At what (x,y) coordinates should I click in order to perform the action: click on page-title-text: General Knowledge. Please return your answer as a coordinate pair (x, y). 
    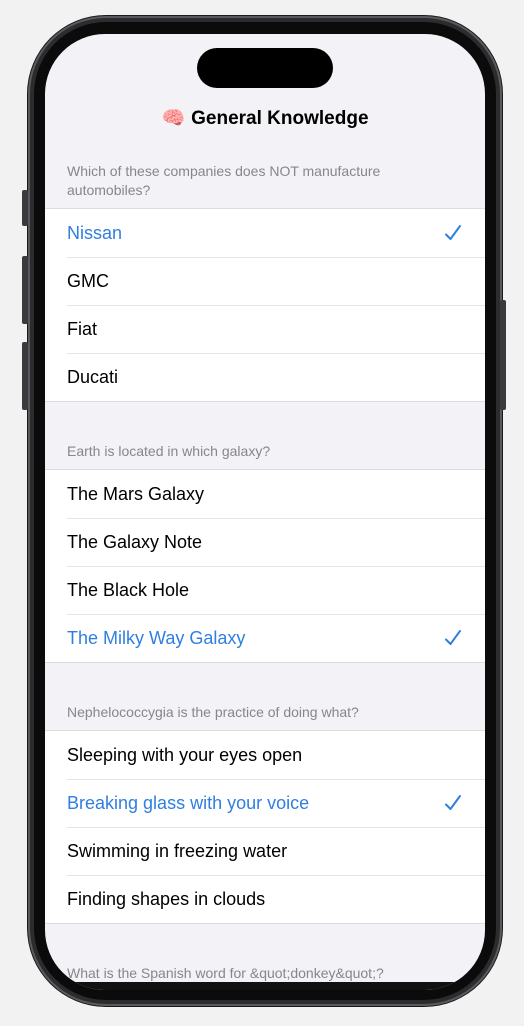
    Looking at the image, I should click on (280, 118).